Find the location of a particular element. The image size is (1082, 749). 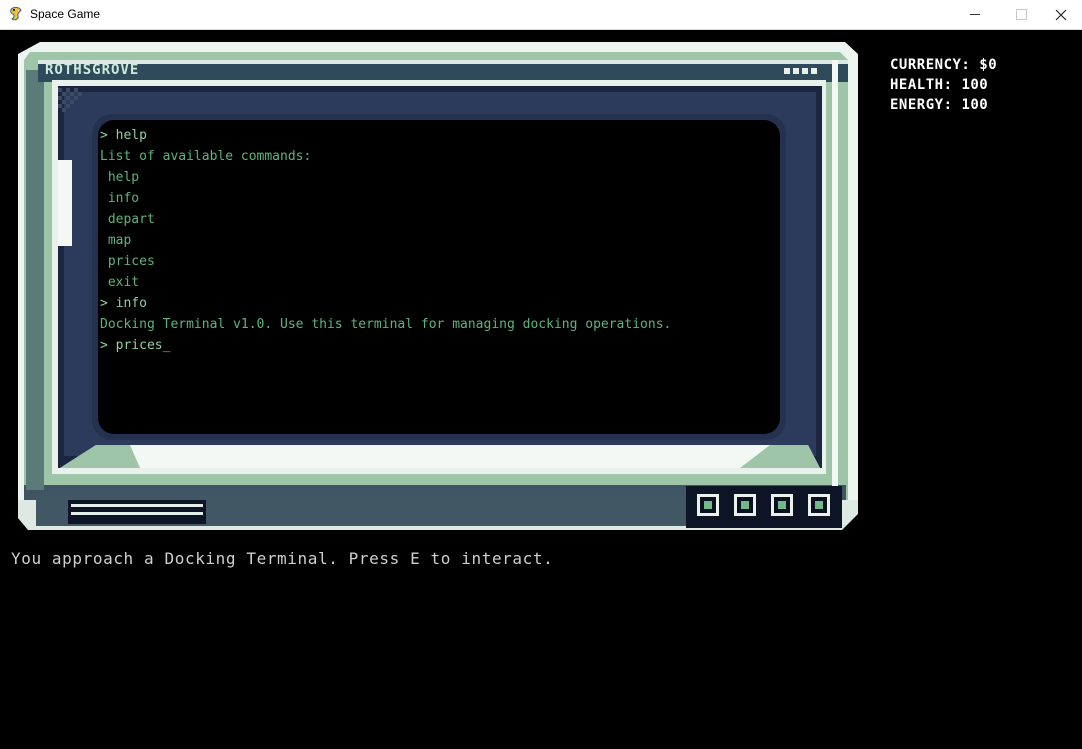

energy-value: 100 is located at coordinates (975, 105).